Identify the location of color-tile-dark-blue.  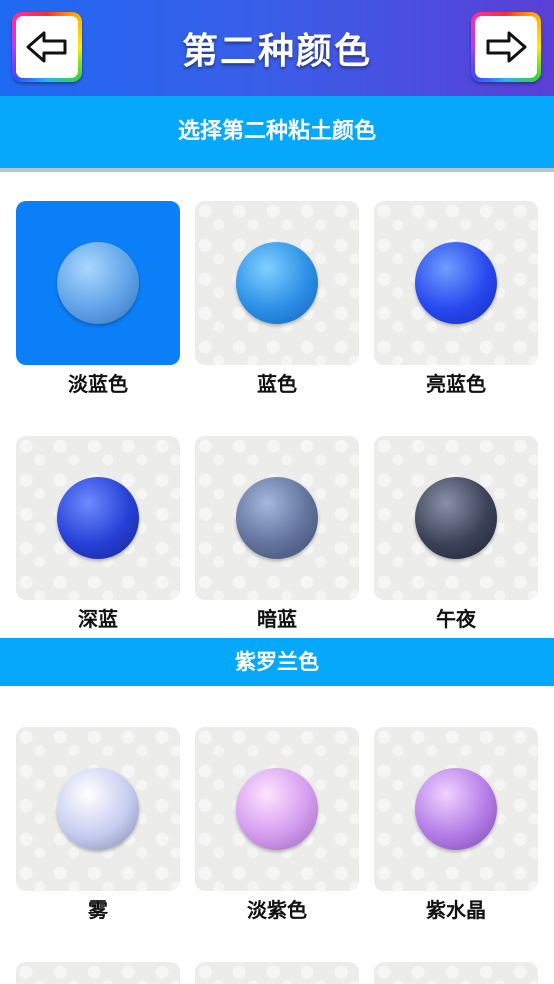
(277, 518).